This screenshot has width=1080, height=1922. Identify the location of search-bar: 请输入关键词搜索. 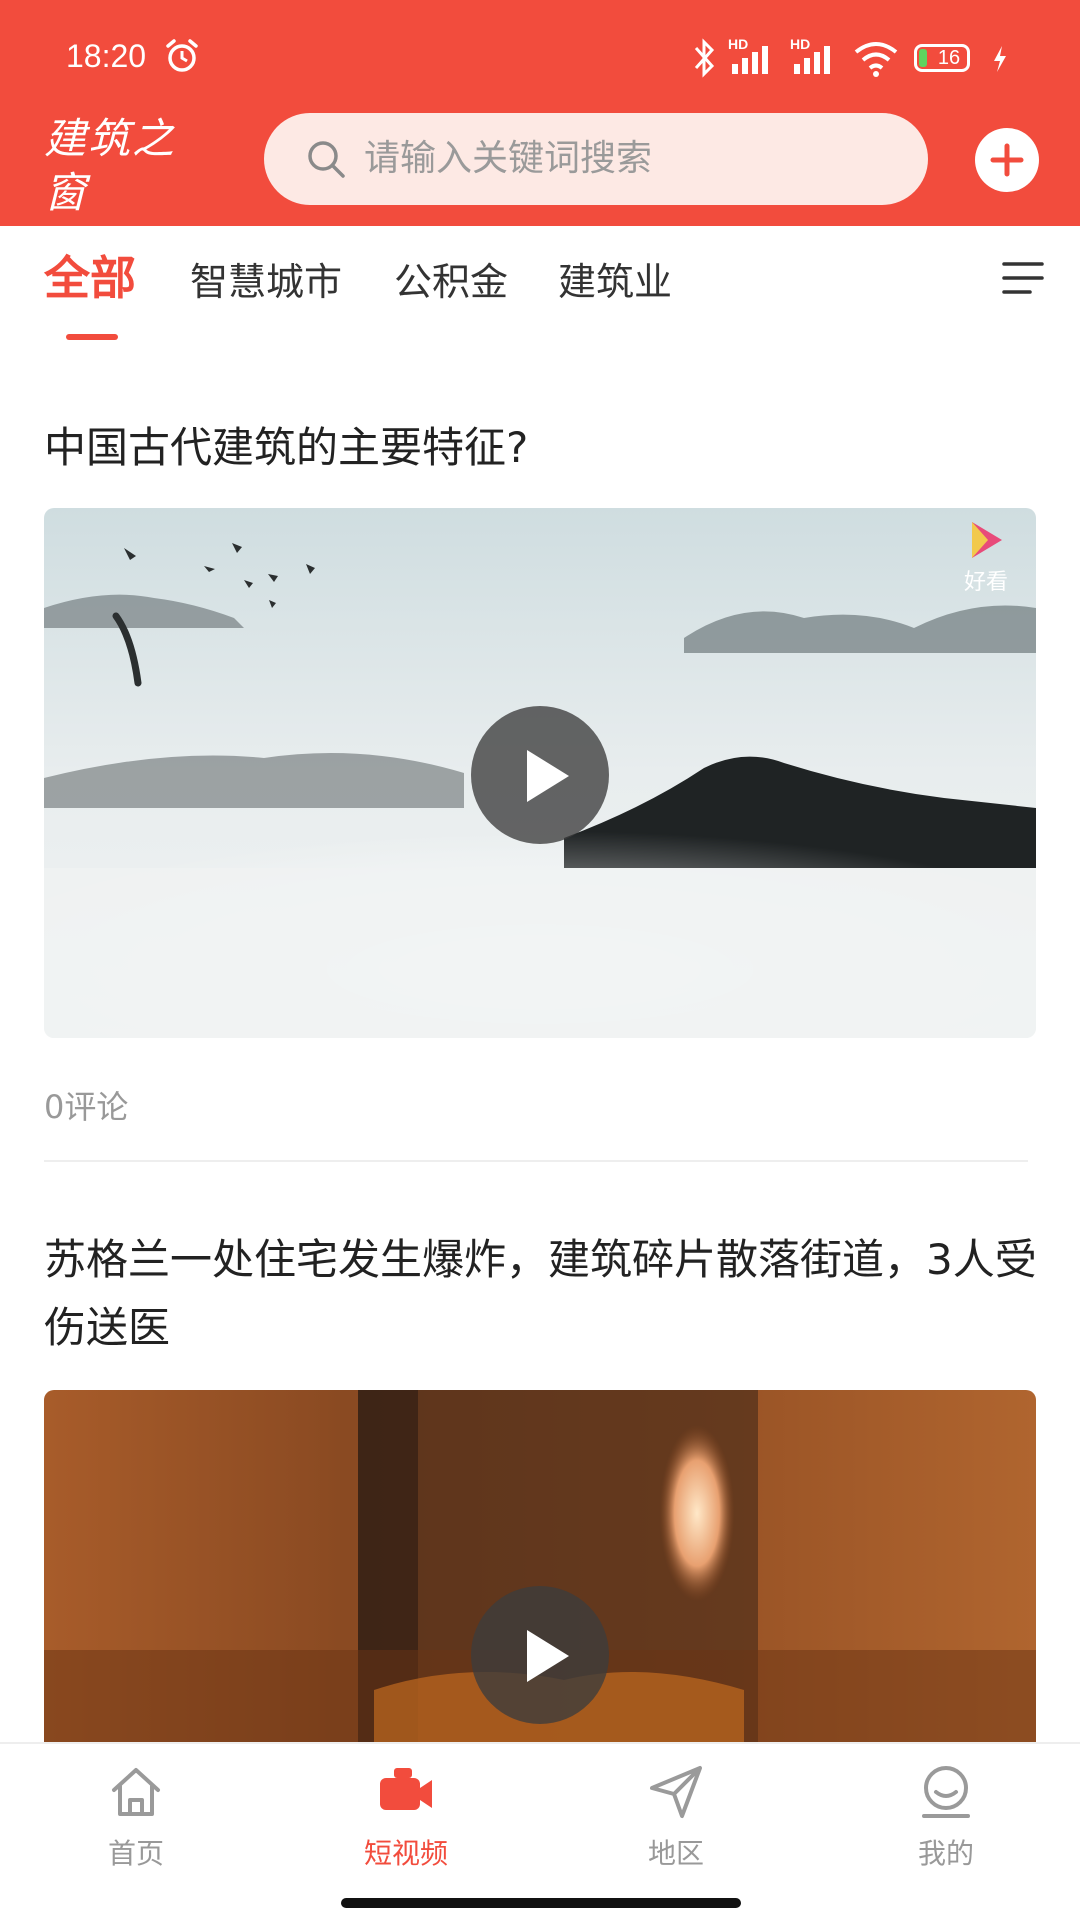
(596, 159).